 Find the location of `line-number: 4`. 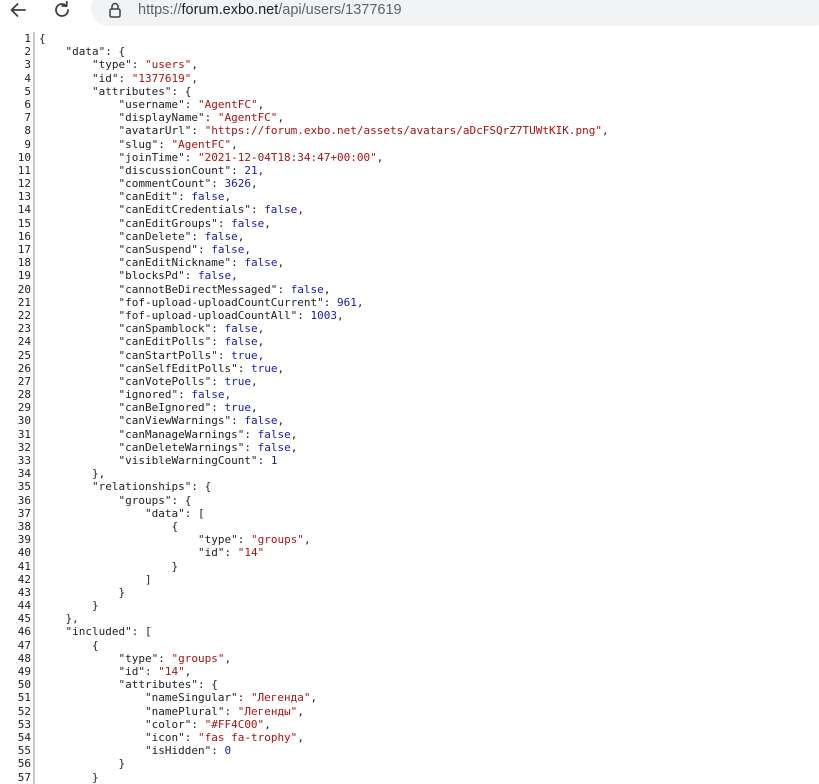

line-number: 4 is located at coordinates (27, 78).